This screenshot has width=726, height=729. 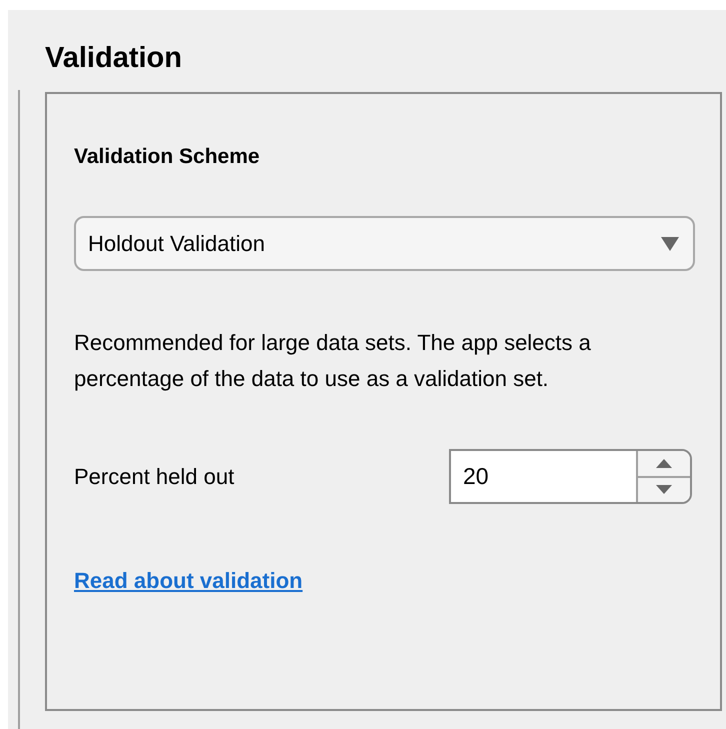 I want to click on scheme-description: Recommended for large data sets. The app selects a percentage of the data to use as a validation set., so click(x=333, y=361).